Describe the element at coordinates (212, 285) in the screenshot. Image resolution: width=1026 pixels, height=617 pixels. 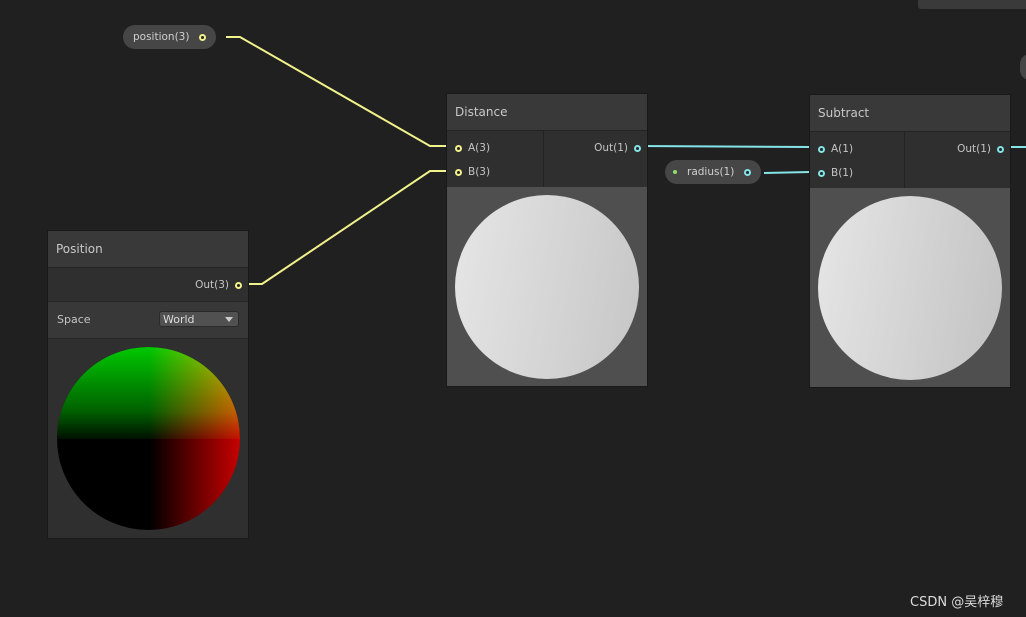
I see `port-label: Out(3)` at that location.